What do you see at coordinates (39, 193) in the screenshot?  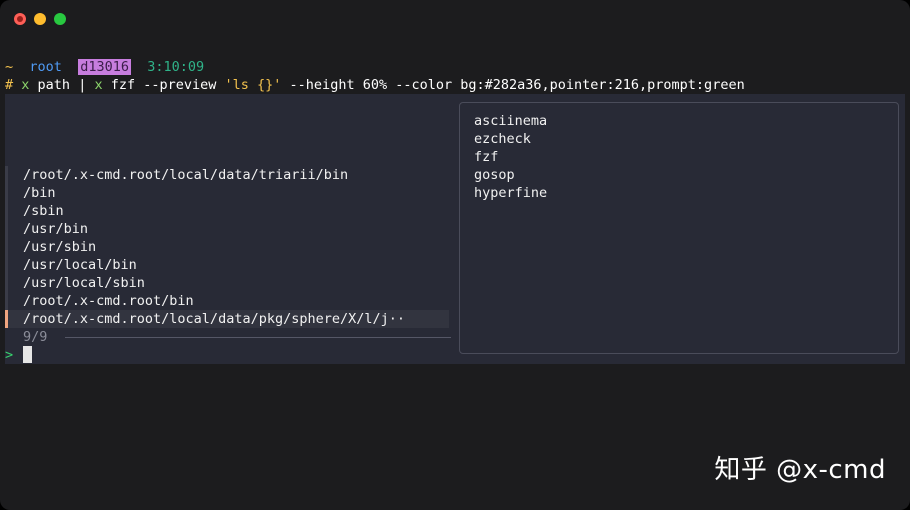 I see `fzf-list-item: /bin` at bounding box center [39, 193].